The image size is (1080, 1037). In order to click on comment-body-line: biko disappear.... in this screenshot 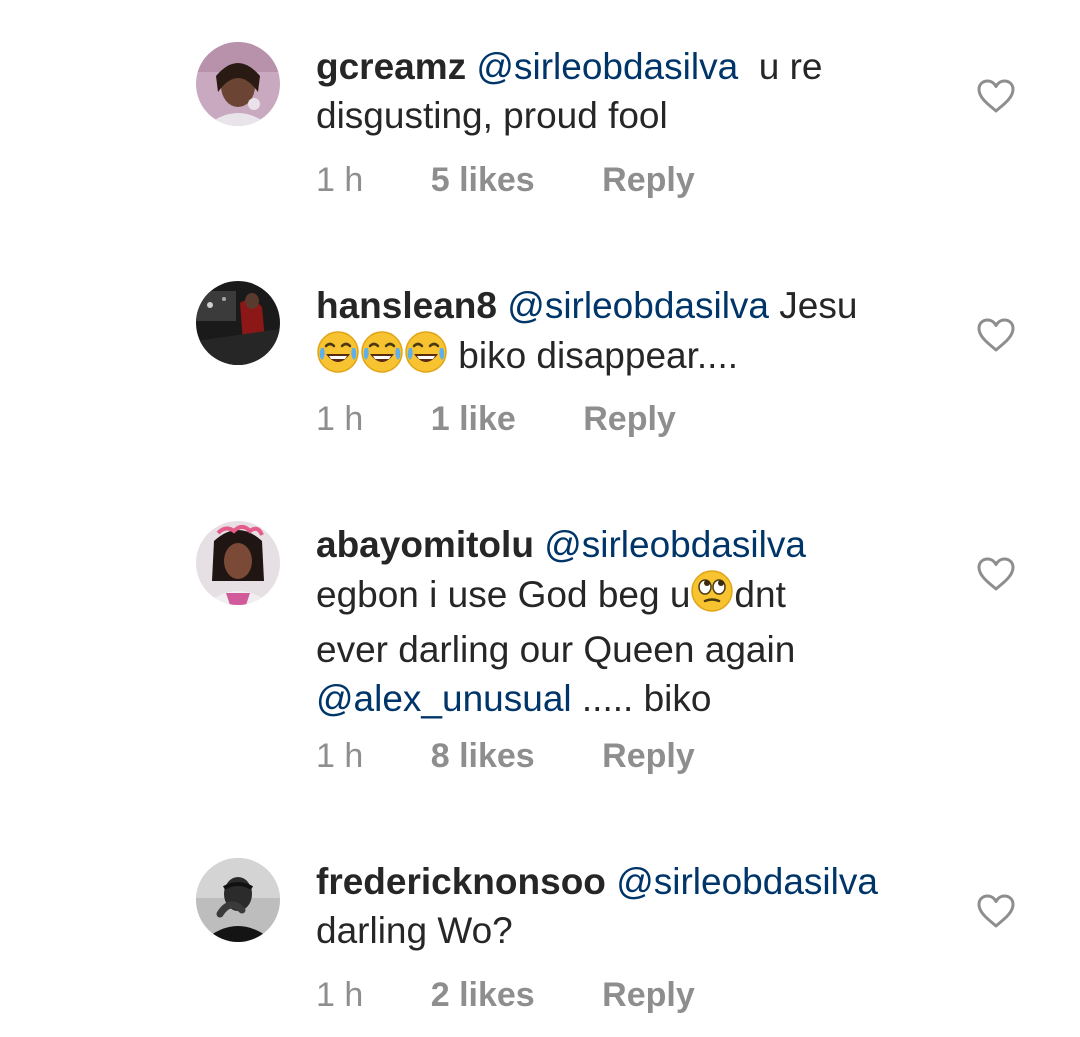, I will do `click(598, 355)`.